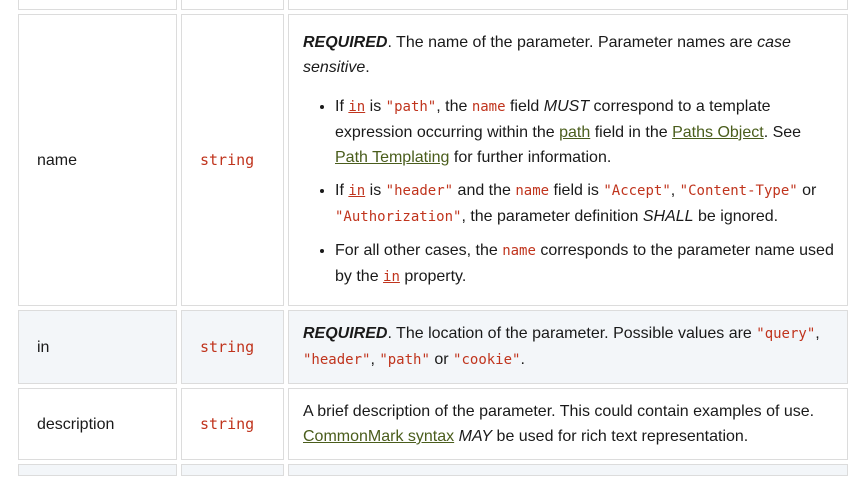 The height and width of the screenshot is (480, 864). I want to click on path-link: path, so click(574, 132).